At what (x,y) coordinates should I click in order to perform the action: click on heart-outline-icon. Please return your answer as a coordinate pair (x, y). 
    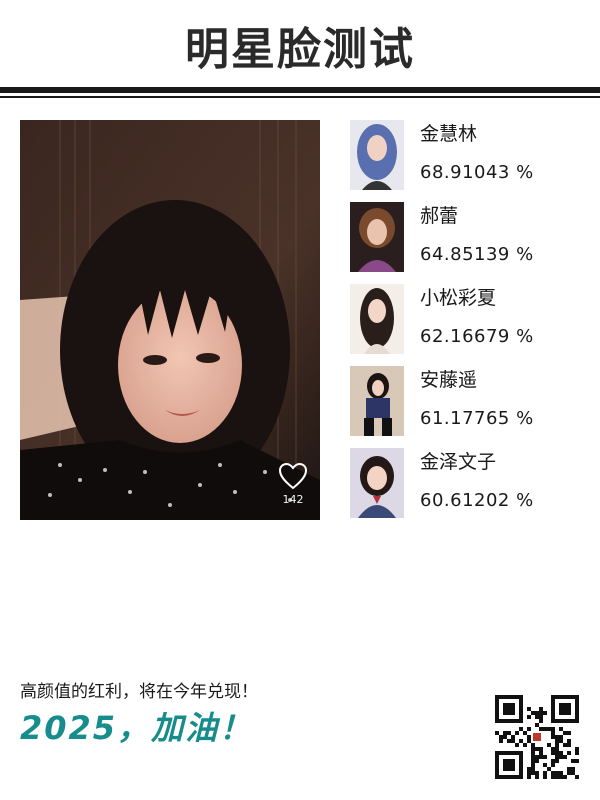
    Looking at the image, I should click on (293, 476).